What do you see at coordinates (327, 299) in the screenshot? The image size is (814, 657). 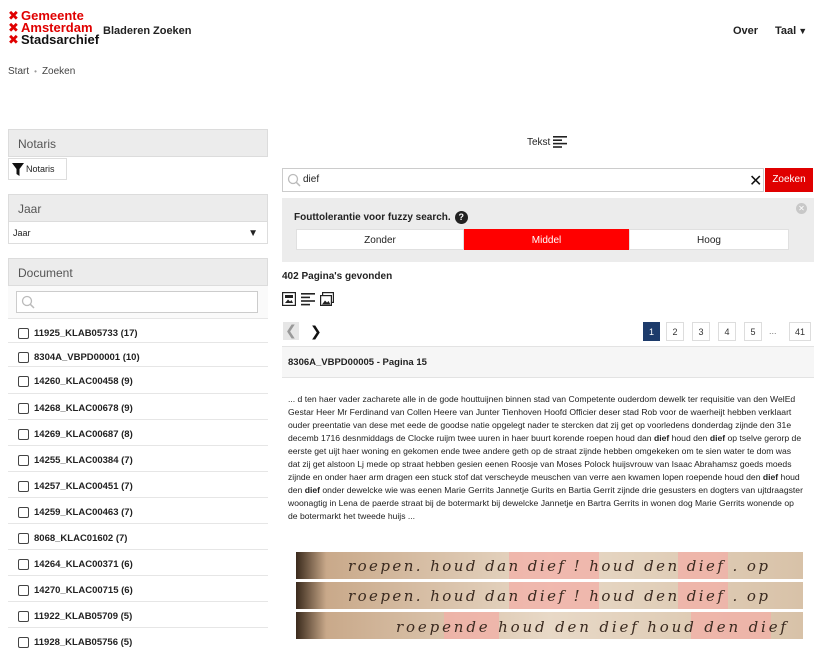 I see `image-view-icon` at bounding box center [327, 299].